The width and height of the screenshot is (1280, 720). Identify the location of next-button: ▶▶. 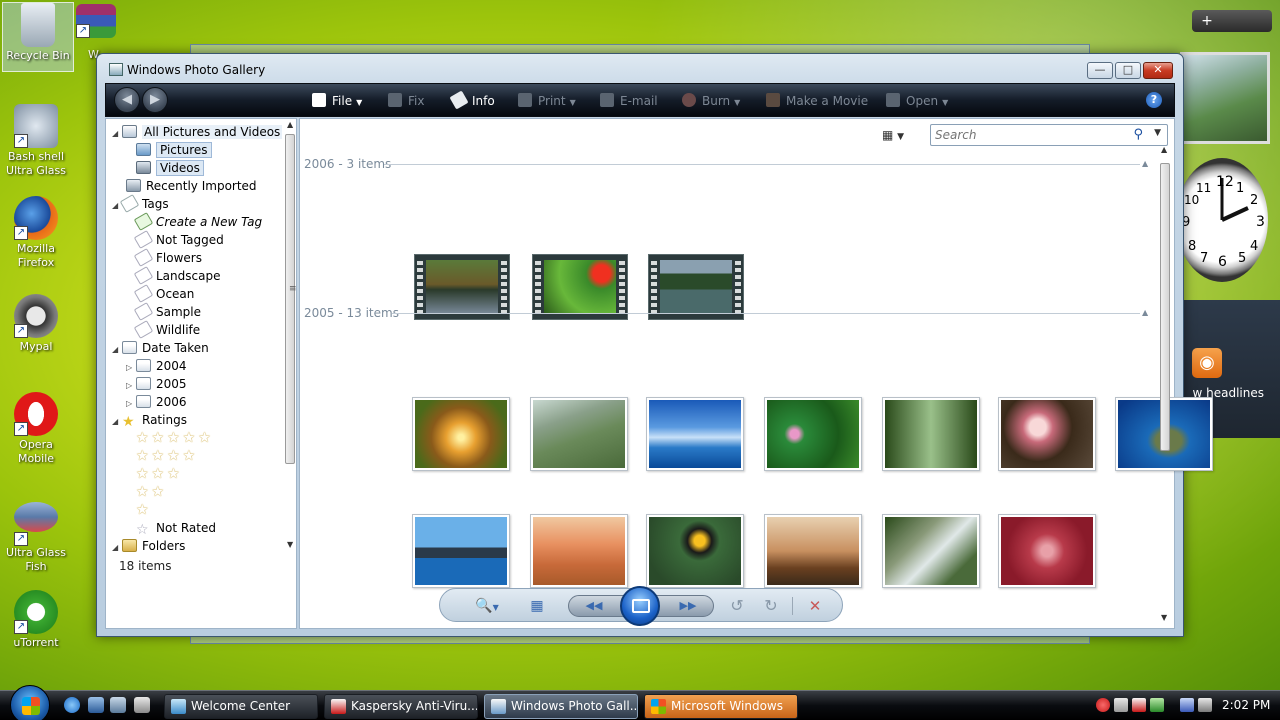
(688, 606).